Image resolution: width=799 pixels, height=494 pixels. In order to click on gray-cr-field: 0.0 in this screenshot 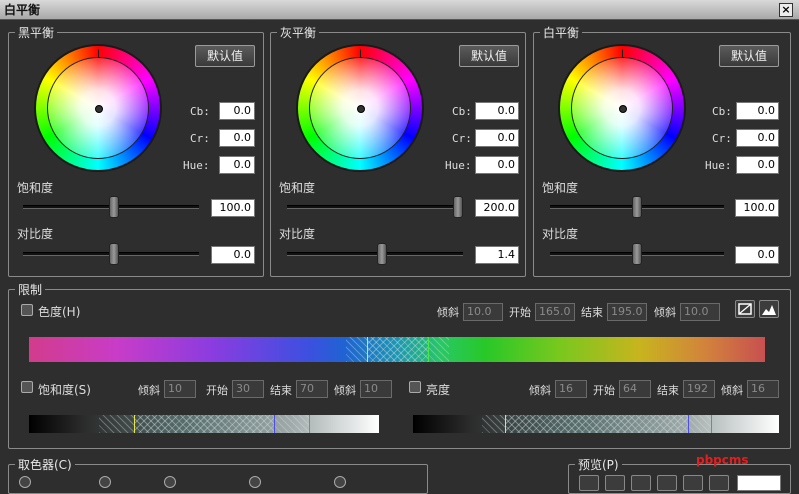, I will do `click(497, 138)`.